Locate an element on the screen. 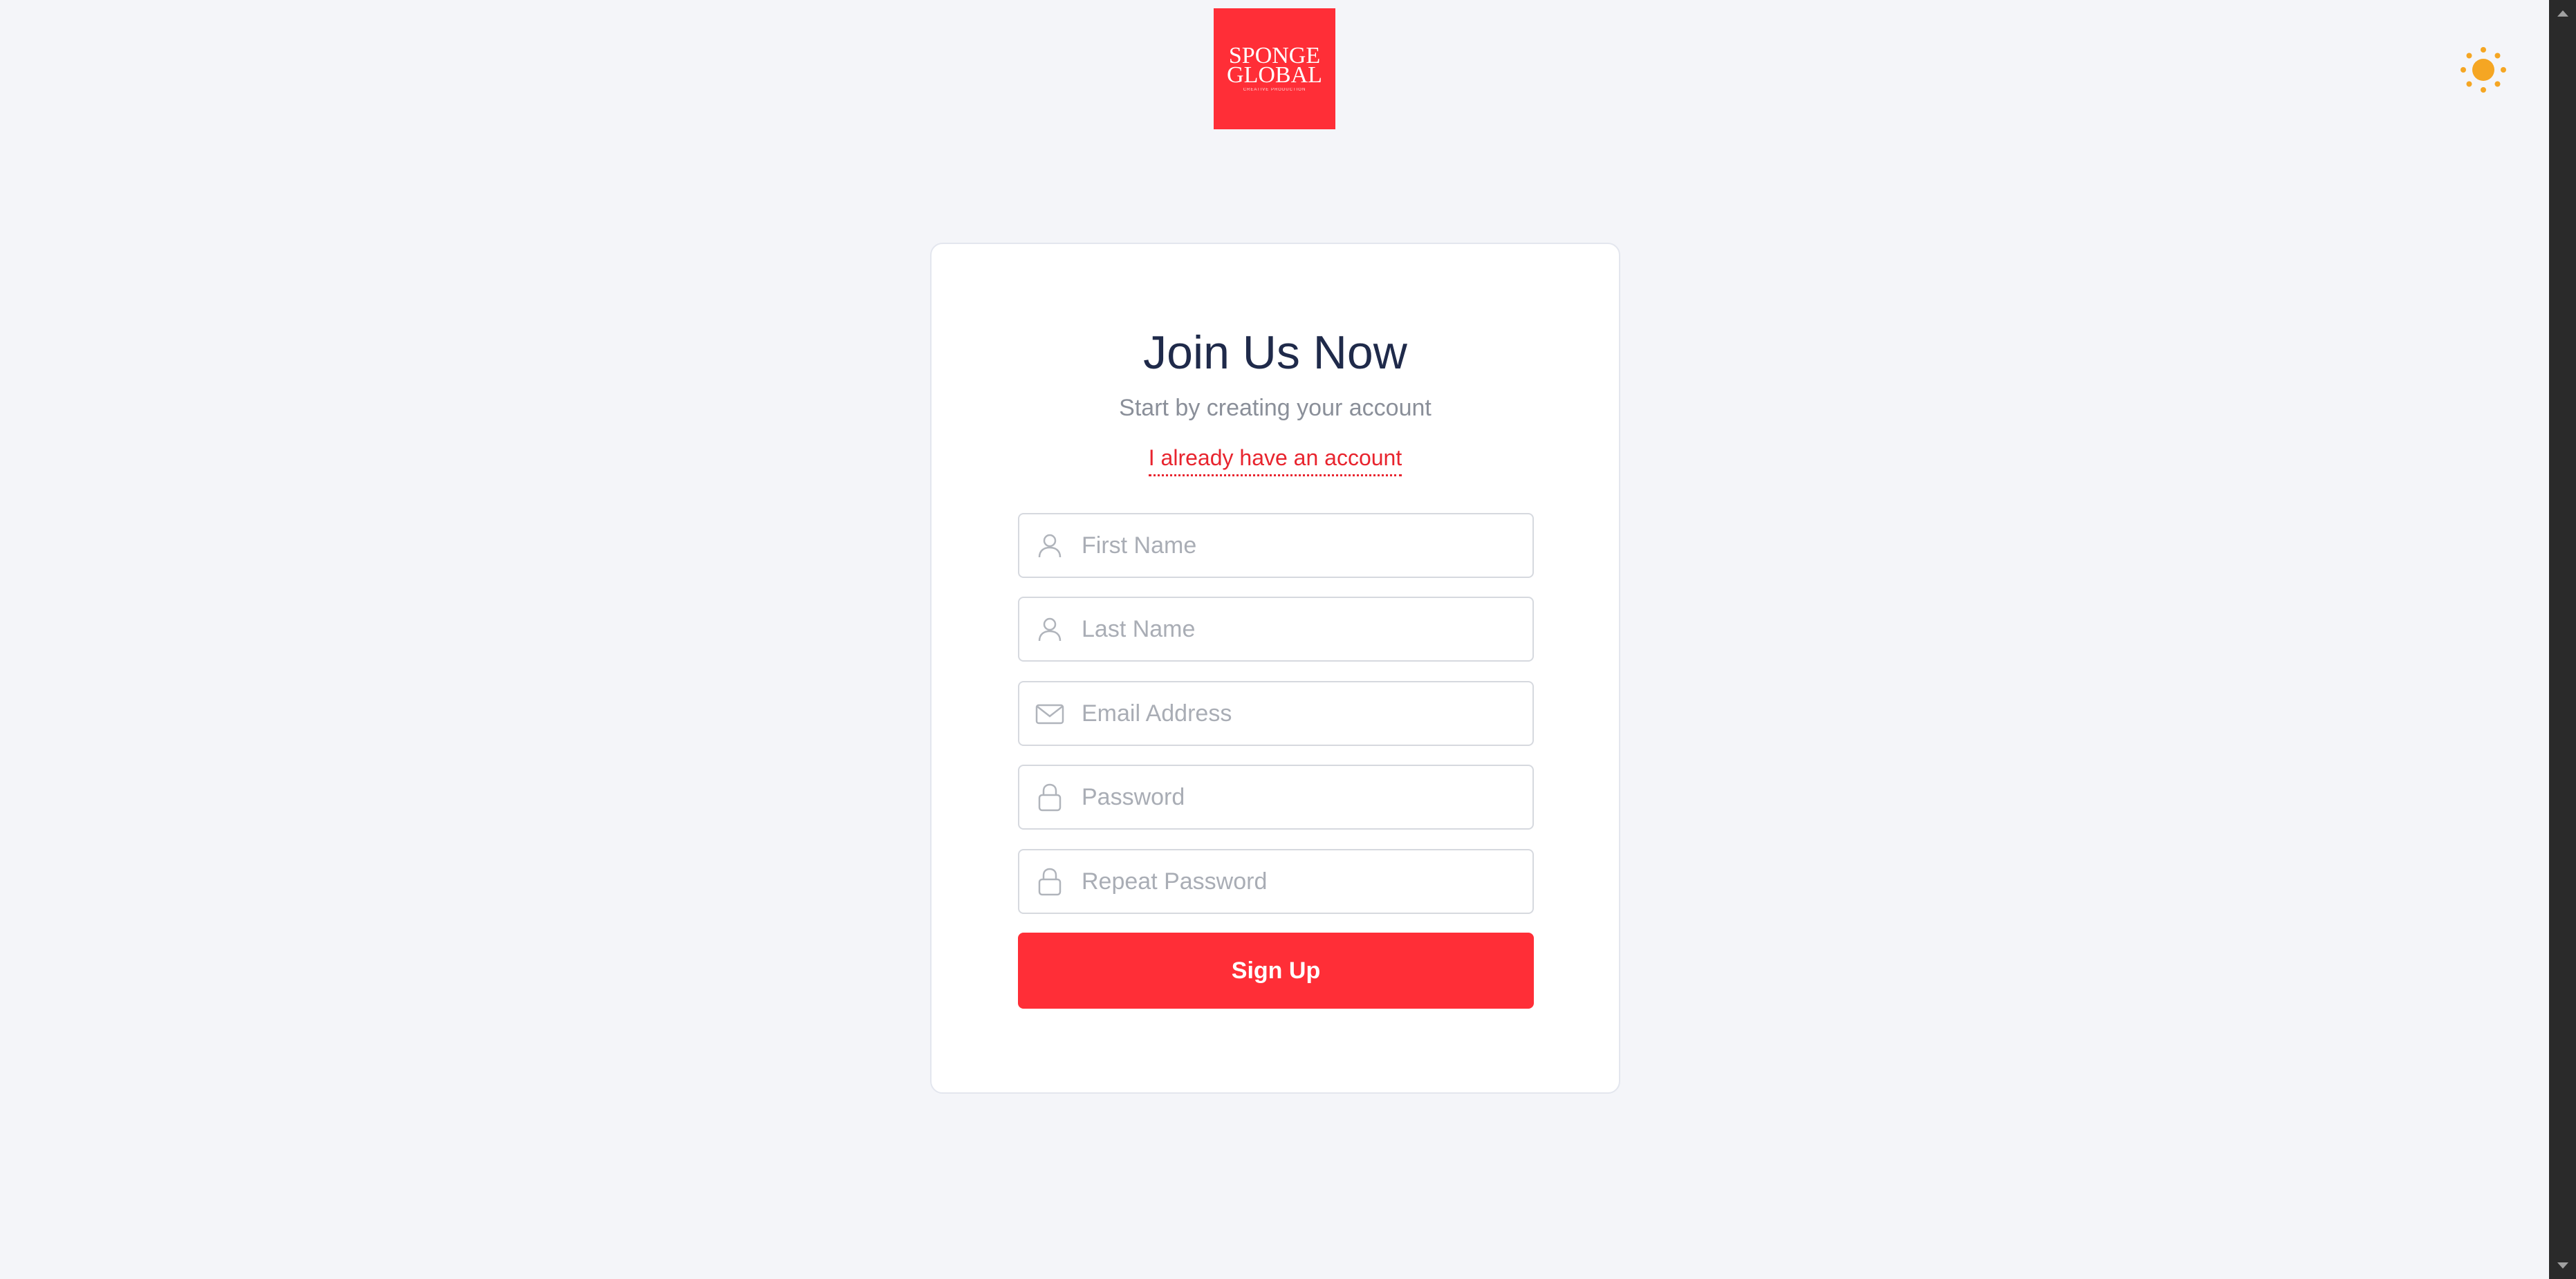 Image resolution: width=2576 pixels, height=1279 pixels. logo-tagline: CREATIVE PRODUCTION is located at coordinates (1274, 89).